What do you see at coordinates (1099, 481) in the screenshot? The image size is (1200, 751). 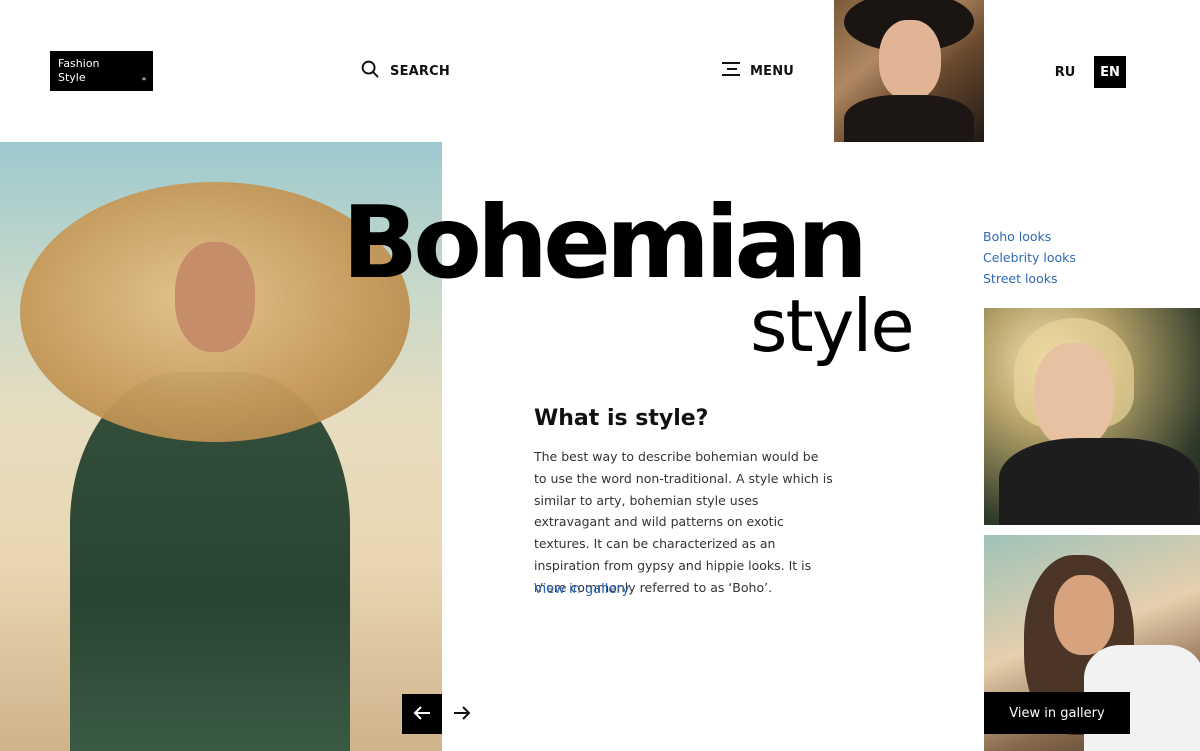 I see `r1-body-shape` at bounding box center [1099, 481].